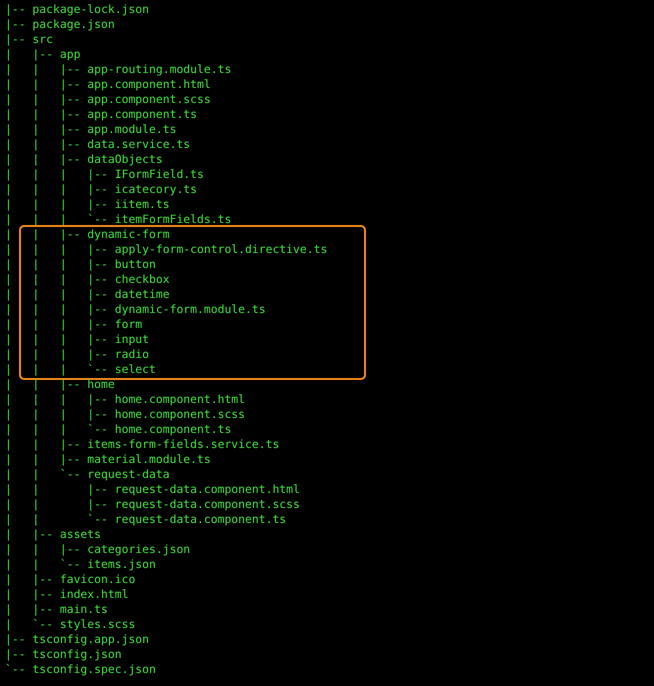  What do you see at coordinates (87, 474) in the screenshot?
I see `terminal-line: | | `-- request-data` at bounding box center [87, 474].